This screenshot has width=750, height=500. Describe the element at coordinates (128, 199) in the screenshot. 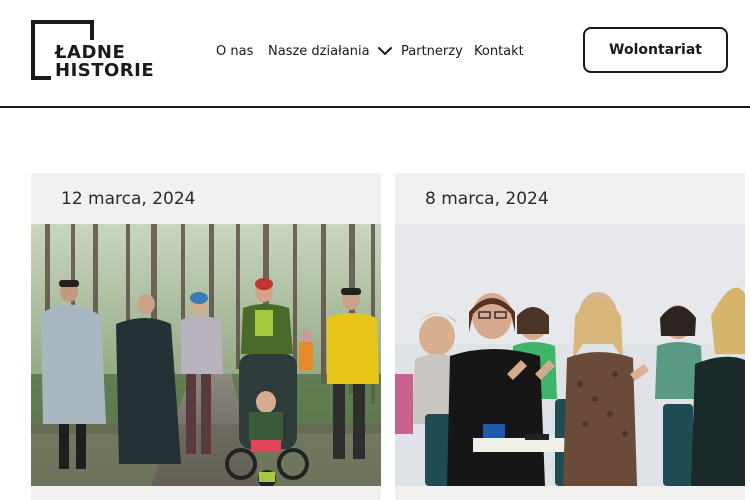

I see `post-date: 12 marca, 2024` at that location.